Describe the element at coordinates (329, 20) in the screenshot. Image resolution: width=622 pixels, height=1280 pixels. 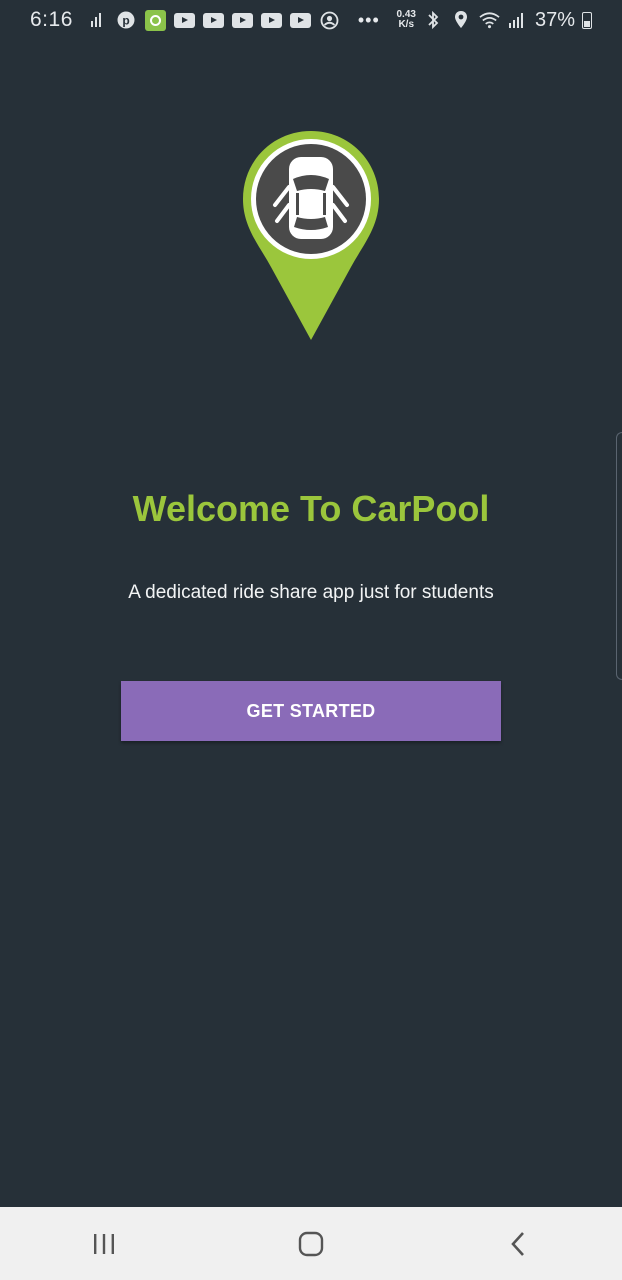
I see `account-icon` at that location.